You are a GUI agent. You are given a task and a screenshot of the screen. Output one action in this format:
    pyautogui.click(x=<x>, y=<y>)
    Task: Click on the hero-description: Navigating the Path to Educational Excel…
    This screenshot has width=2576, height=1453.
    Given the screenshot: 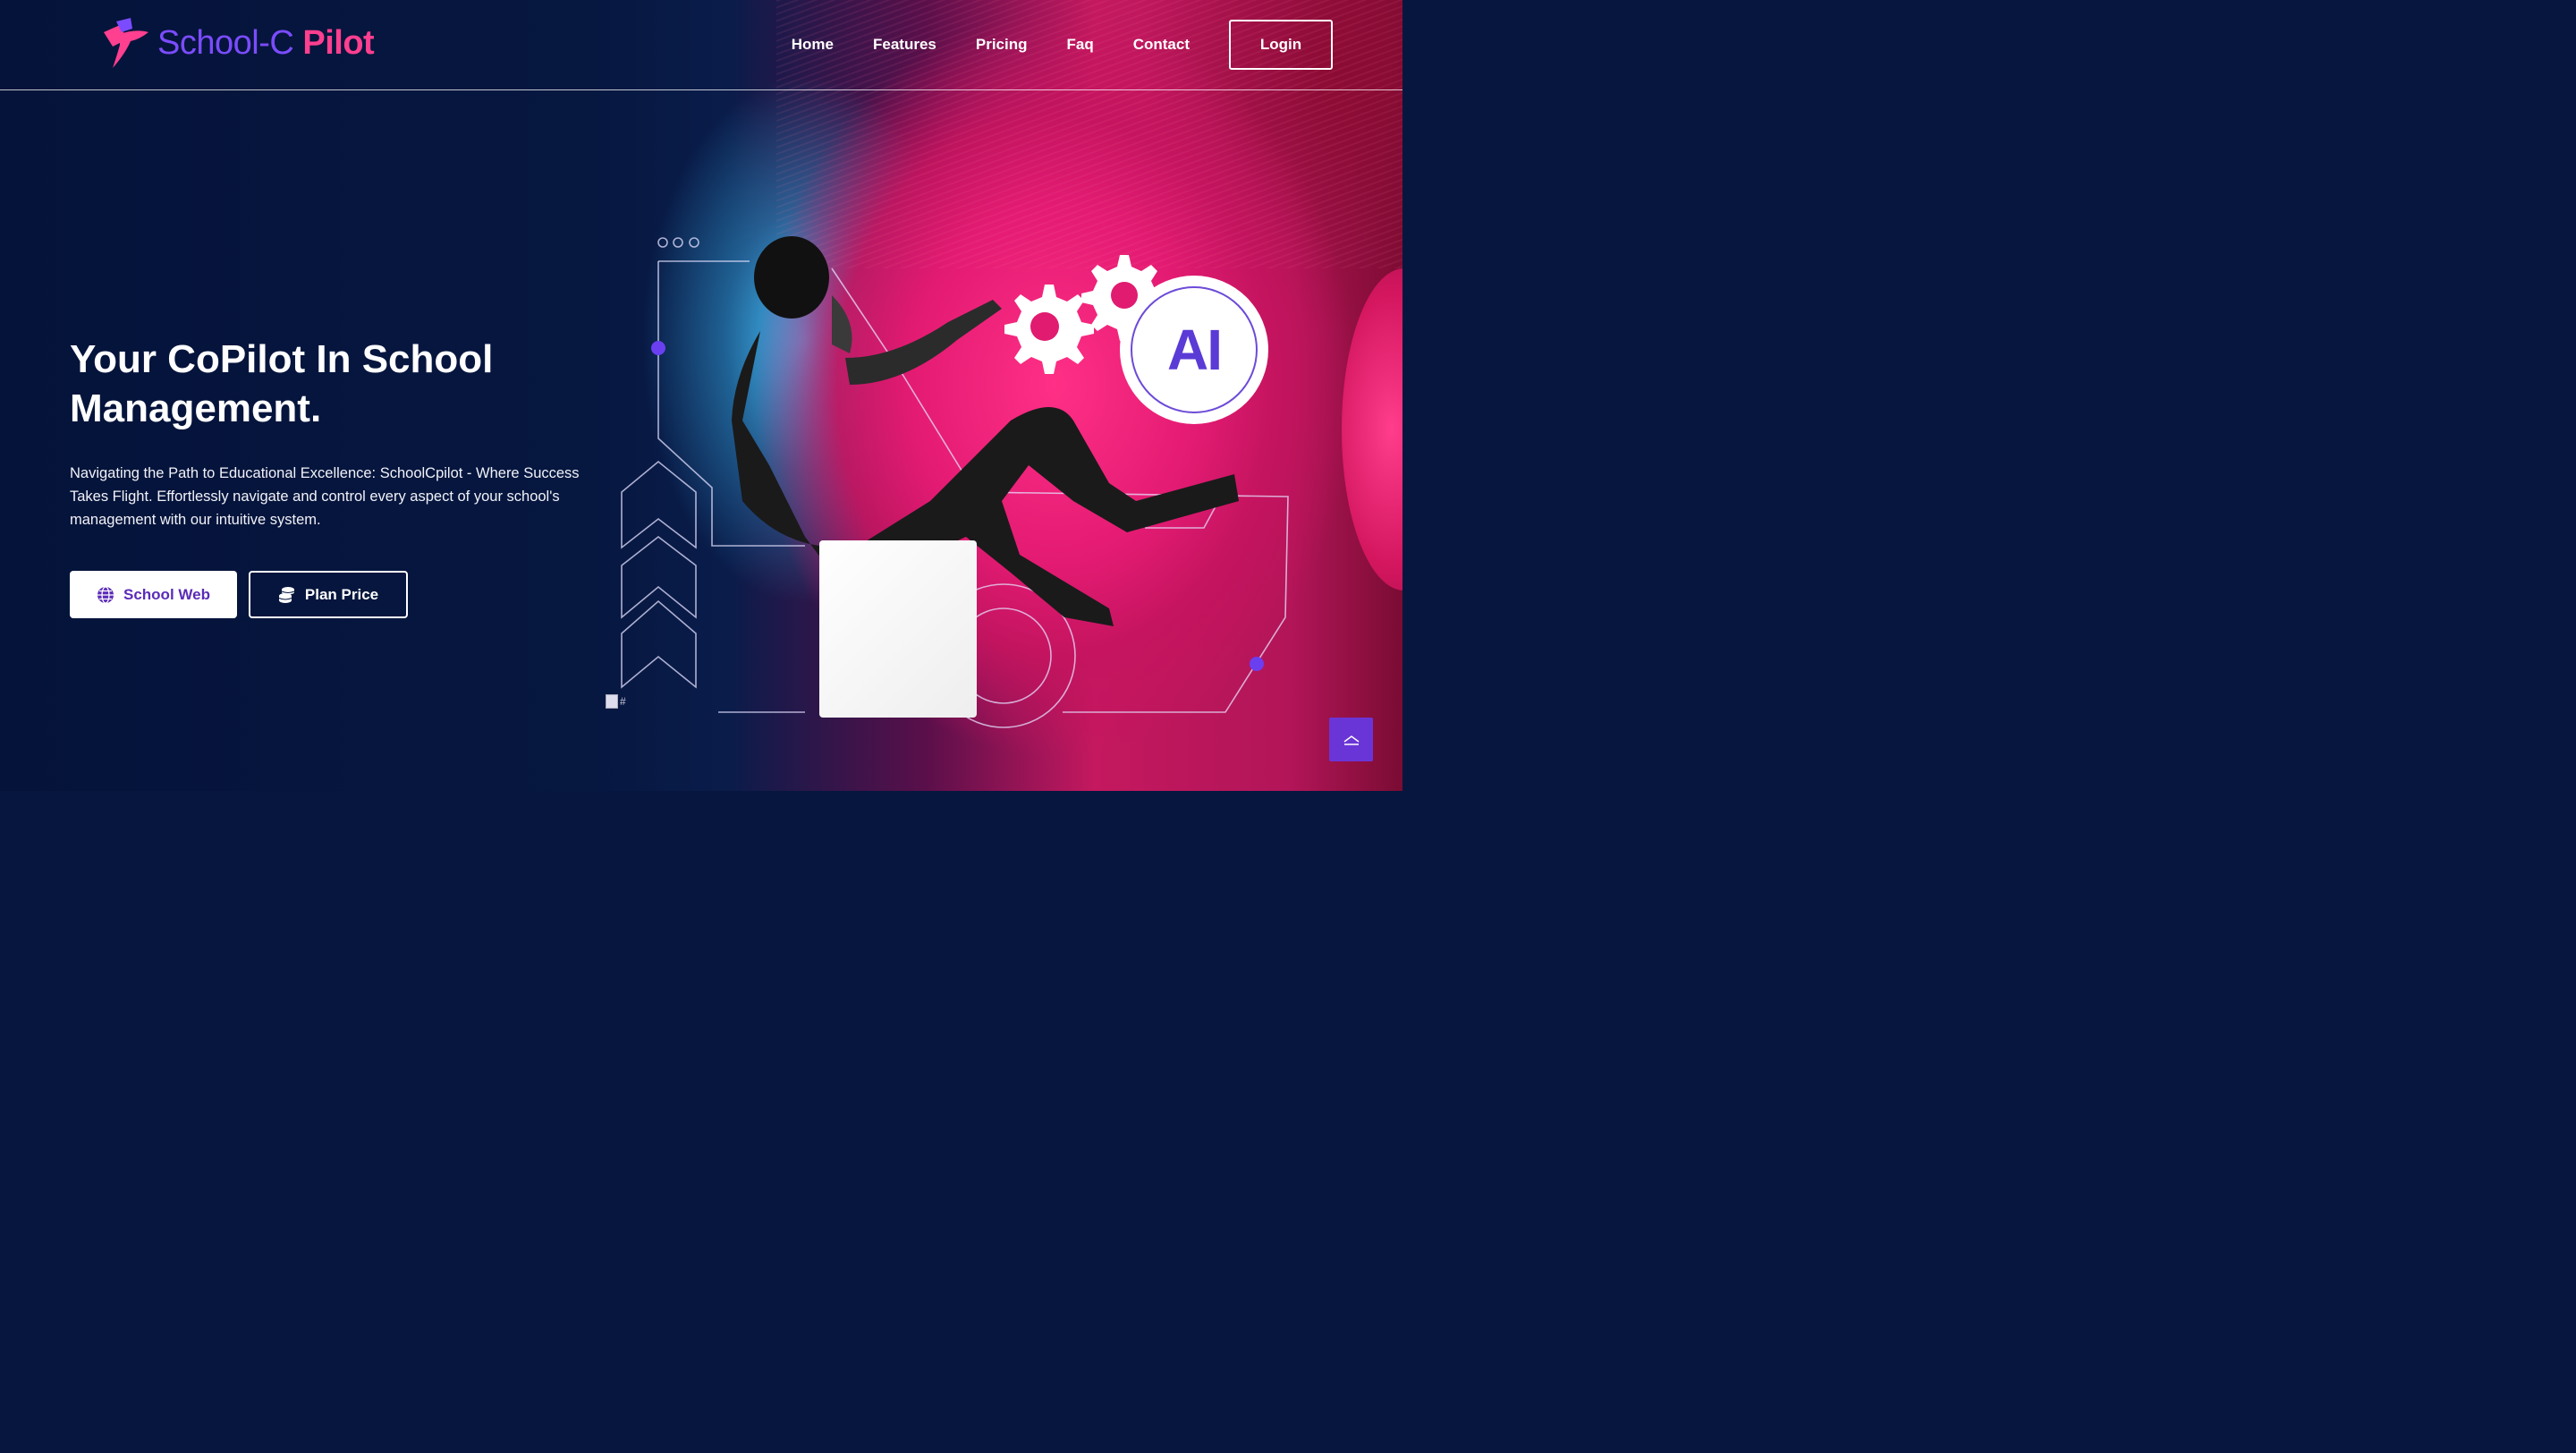 What is the action you would take?
    pyautogui.click(x=325, y=496)
    